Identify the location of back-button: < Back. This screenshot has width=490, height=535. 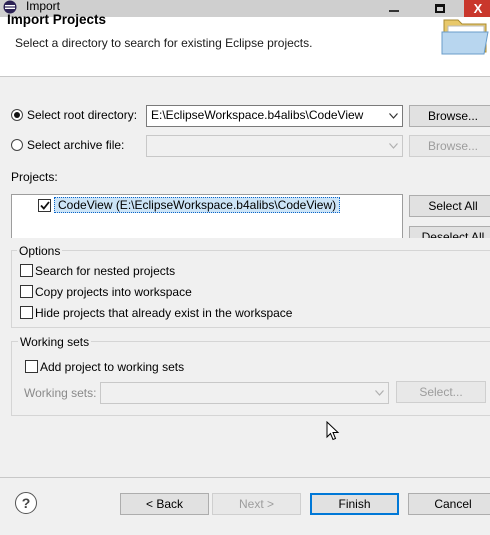
(164, 504).